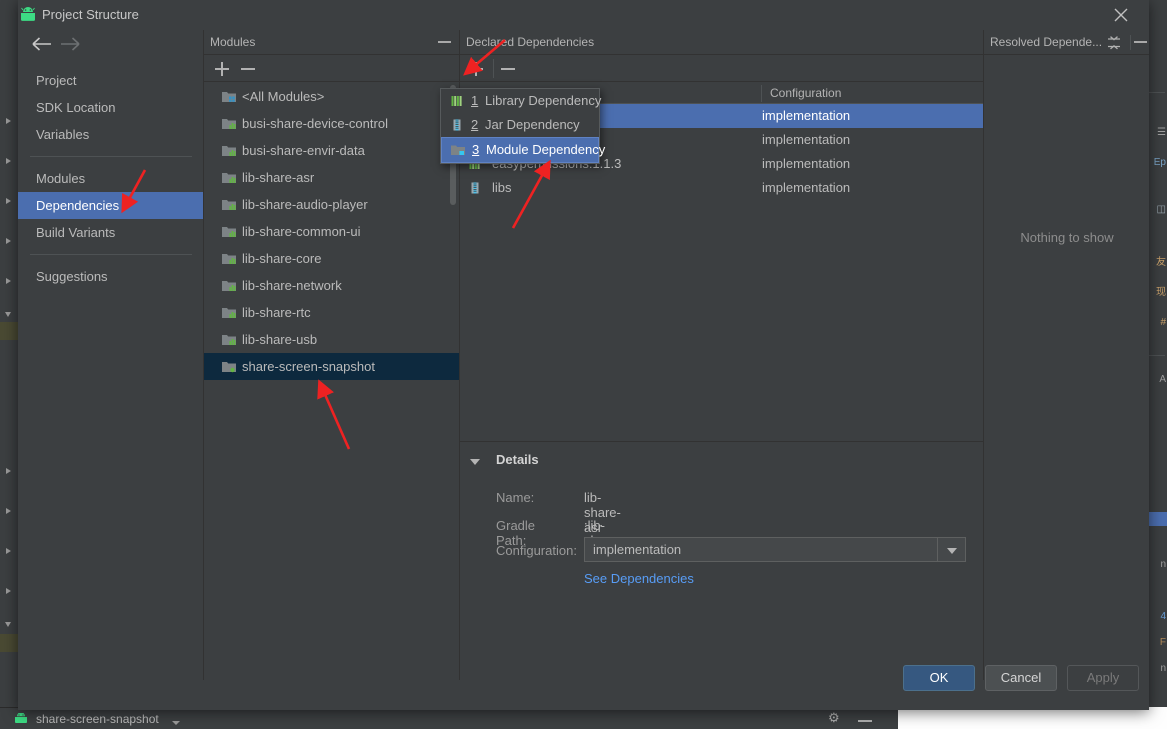 Image resolution: width=1167 pixels, height=729 pixels. I want to click on sidebar-divider, so click(111, 254).